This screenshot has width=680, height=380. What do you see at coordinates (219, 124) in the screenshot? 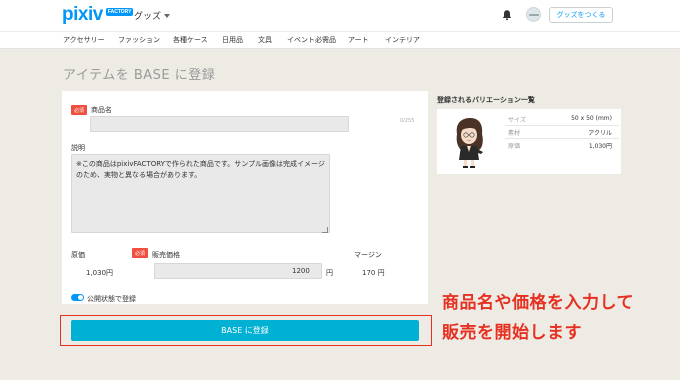
I see `product-name-input` at bounding box center [219, 124].